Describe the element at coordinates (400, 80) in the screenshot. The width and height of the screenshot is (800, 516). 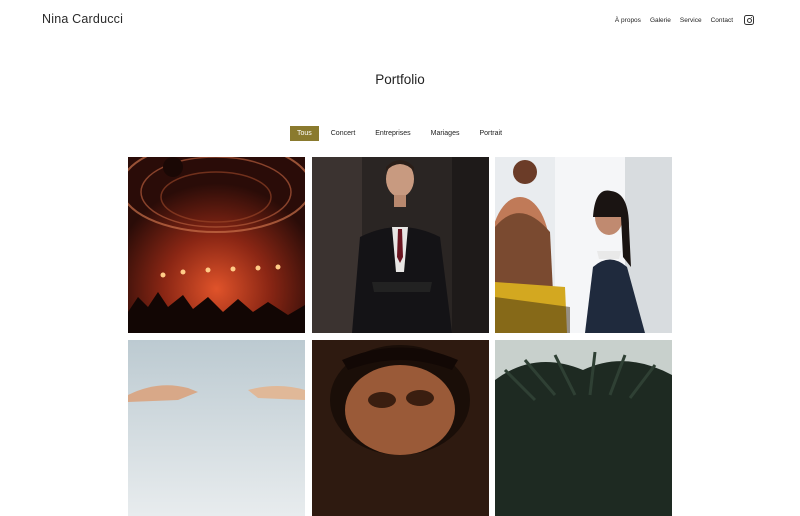
I see `page-title: Portfolio` at that location.